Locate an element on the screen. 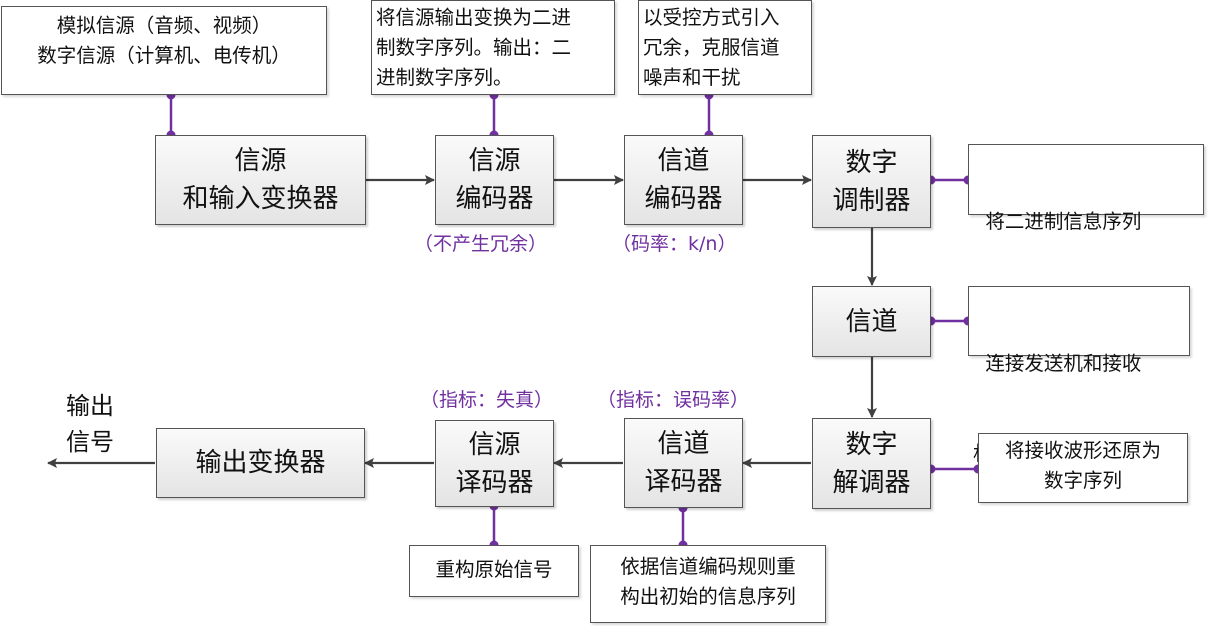 The width and height of the screenshot is (1208, 626). note-source-decoder: 重构原始信号 is located at coordinates (494, 571).